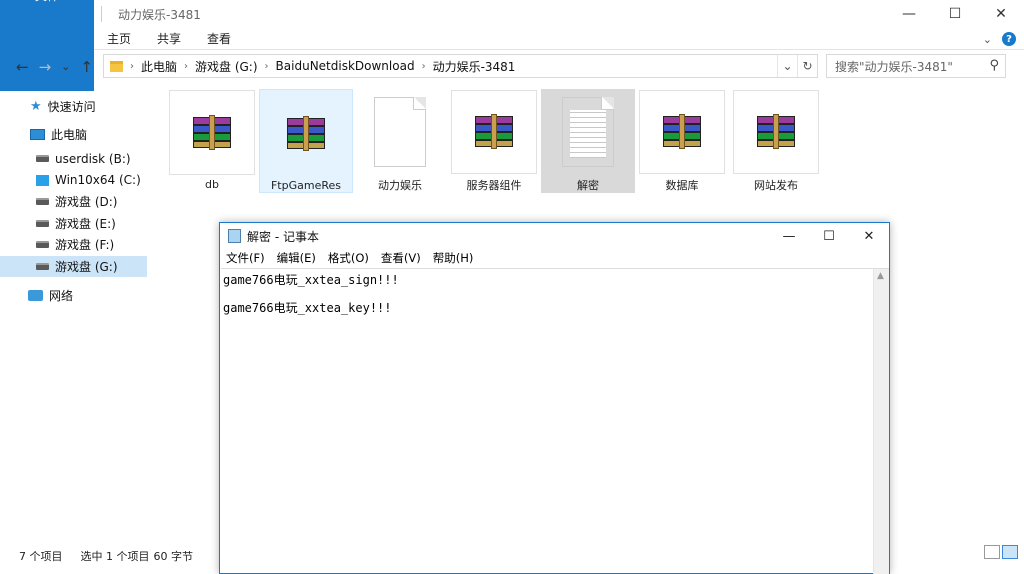 This screenshot has height=574, width=1024. Describe the element at coordinates (85, 223) in the screenshot. I see `sidebar-item-label: 游戏盘 (E:)` at that location.